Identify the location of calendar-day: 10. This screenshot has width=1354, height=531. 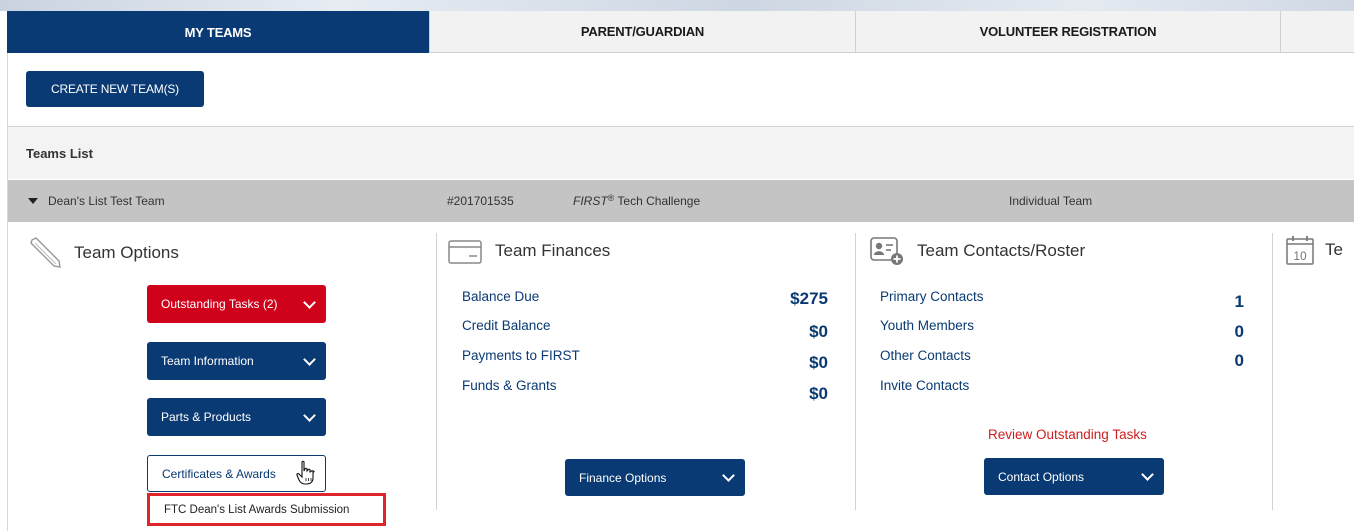
(1300, 256).